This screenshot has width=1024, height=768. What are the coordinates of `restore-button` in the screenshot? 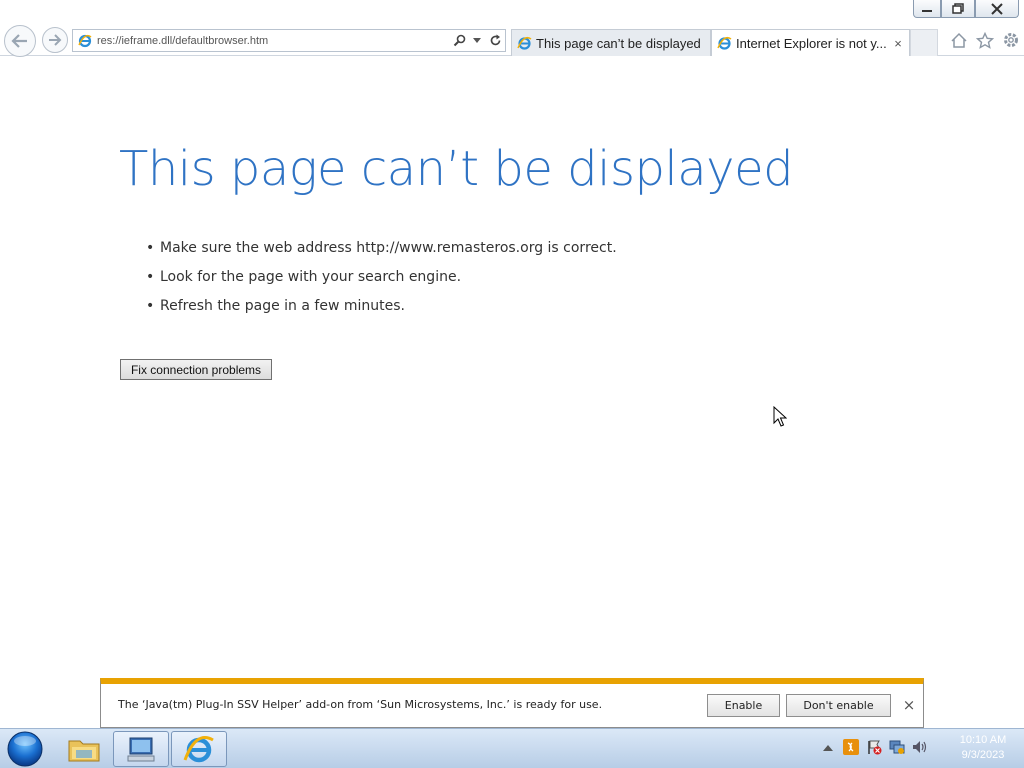 It's located at (958, 9).